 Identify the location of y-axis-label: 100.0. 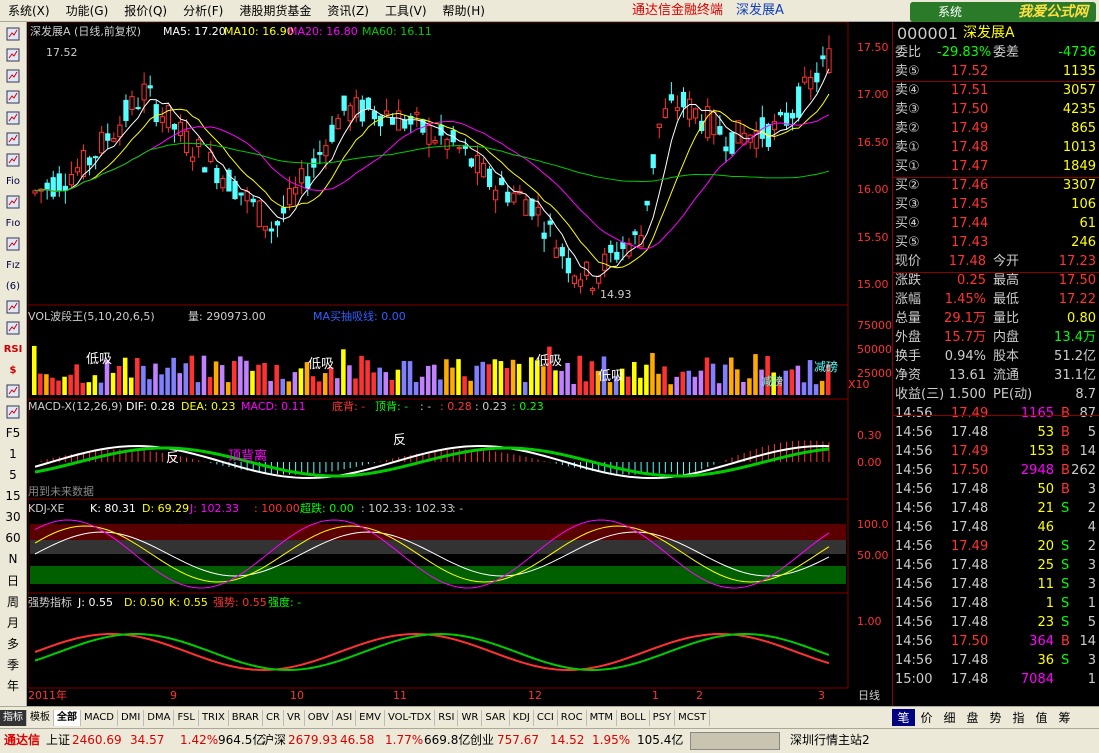
(873, 524).